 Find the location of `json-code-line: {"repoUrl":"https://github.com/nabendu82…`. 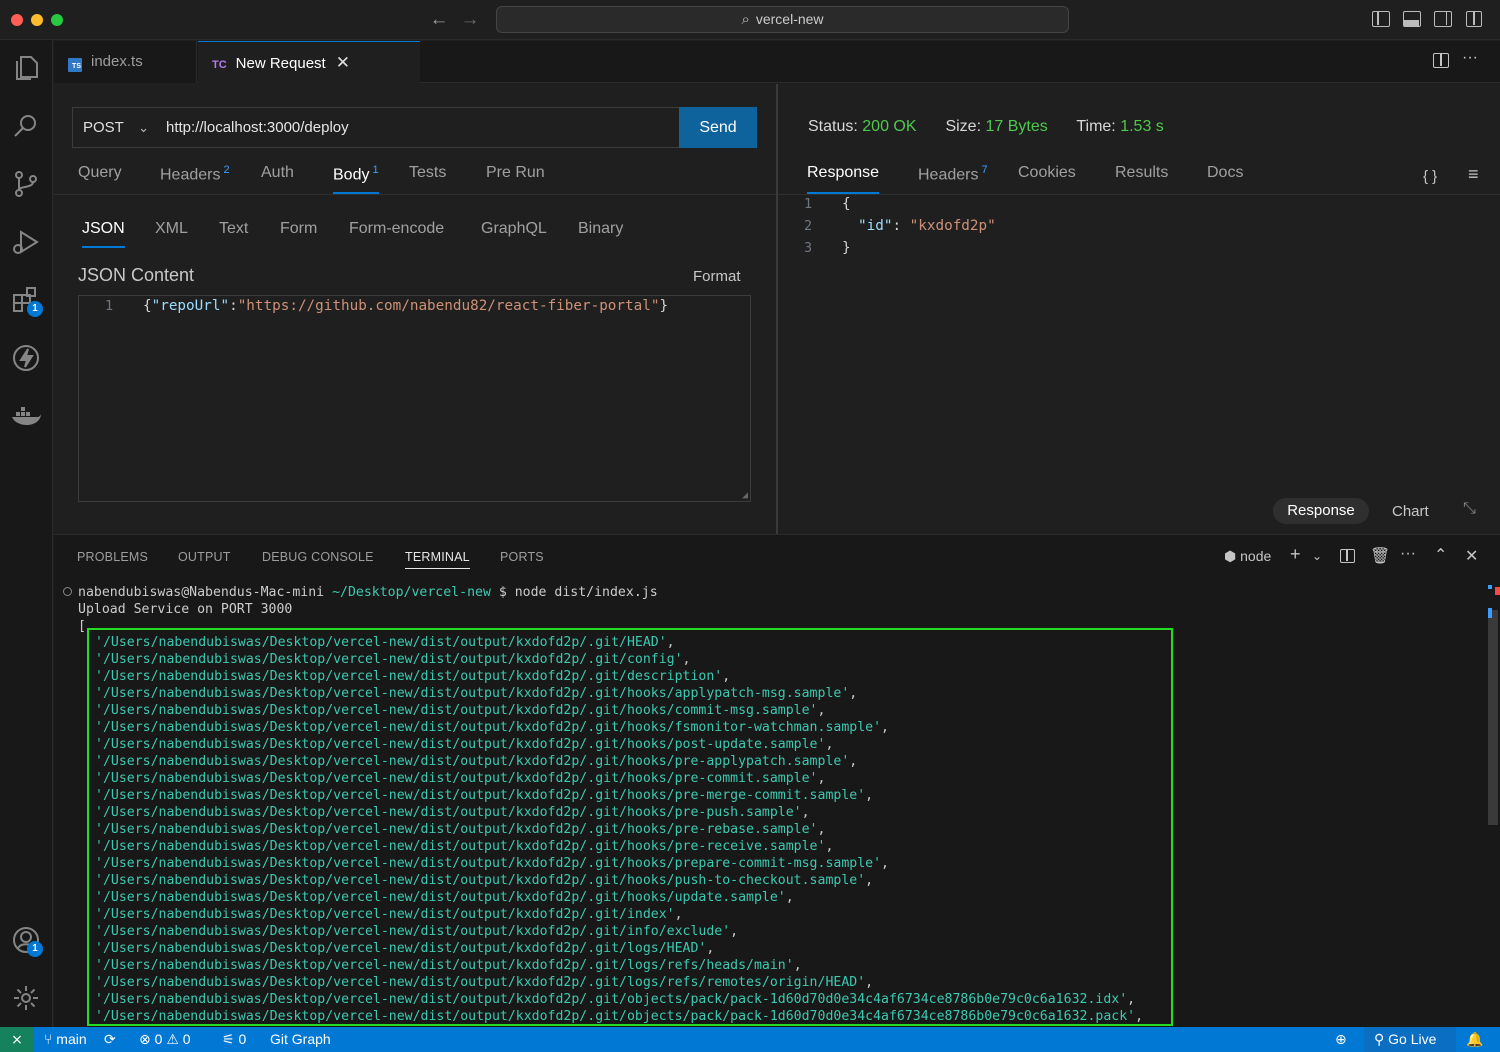

json-code-line: {"repoUrl":"https://github.com/nabendu82… is located at coordinates (406, 306).